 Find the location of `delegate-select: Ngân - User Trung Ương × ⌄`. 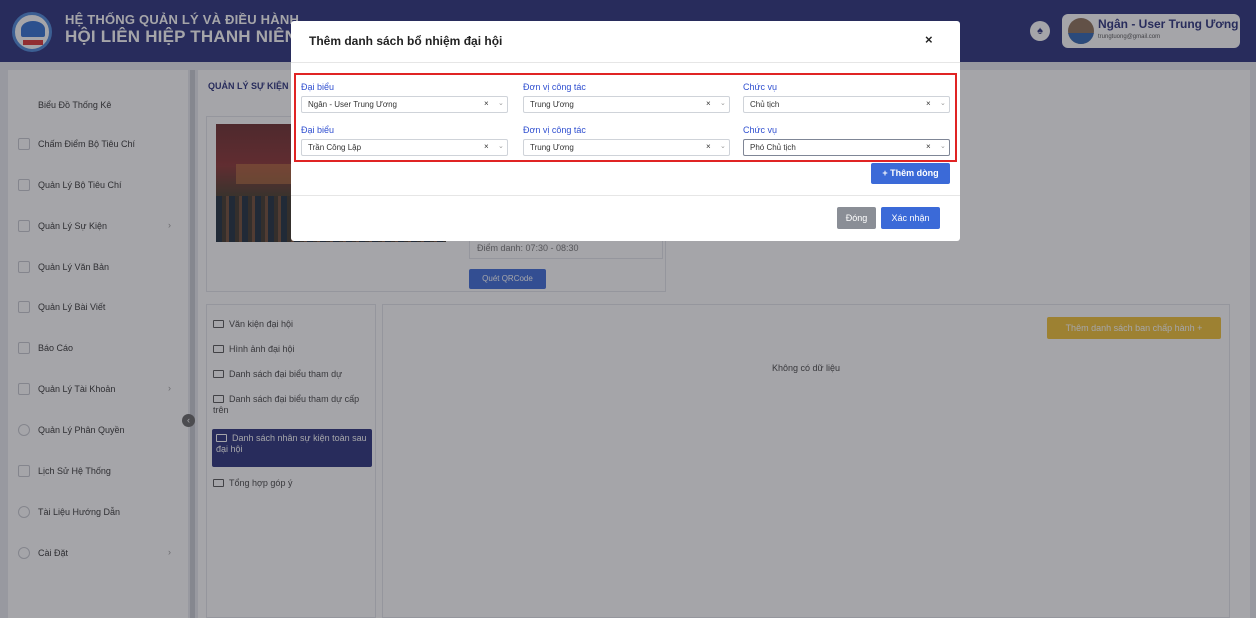

delegate-select: Ngân - User Trung Ương × ⌄ is located at coordinates (404, 104).